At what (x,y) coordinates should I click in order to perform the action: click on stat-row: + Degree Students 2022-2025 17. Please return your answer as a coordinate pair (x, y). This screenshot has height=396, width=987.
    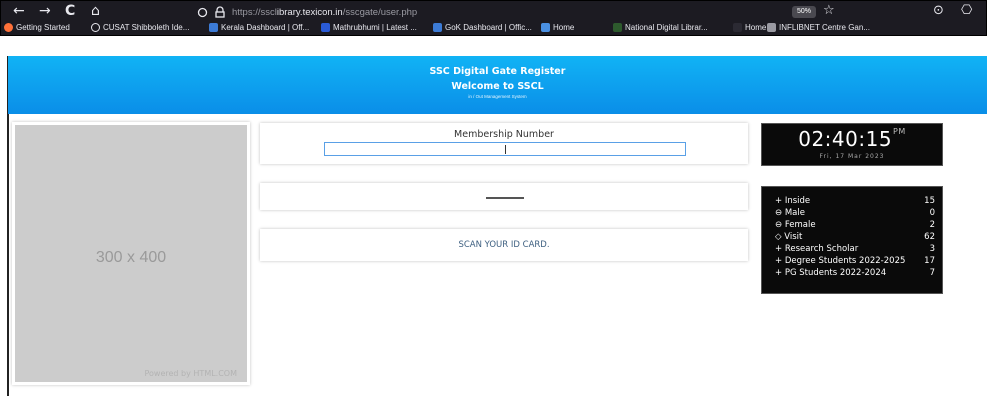
    Looking at the image, I should click on (855, 261).